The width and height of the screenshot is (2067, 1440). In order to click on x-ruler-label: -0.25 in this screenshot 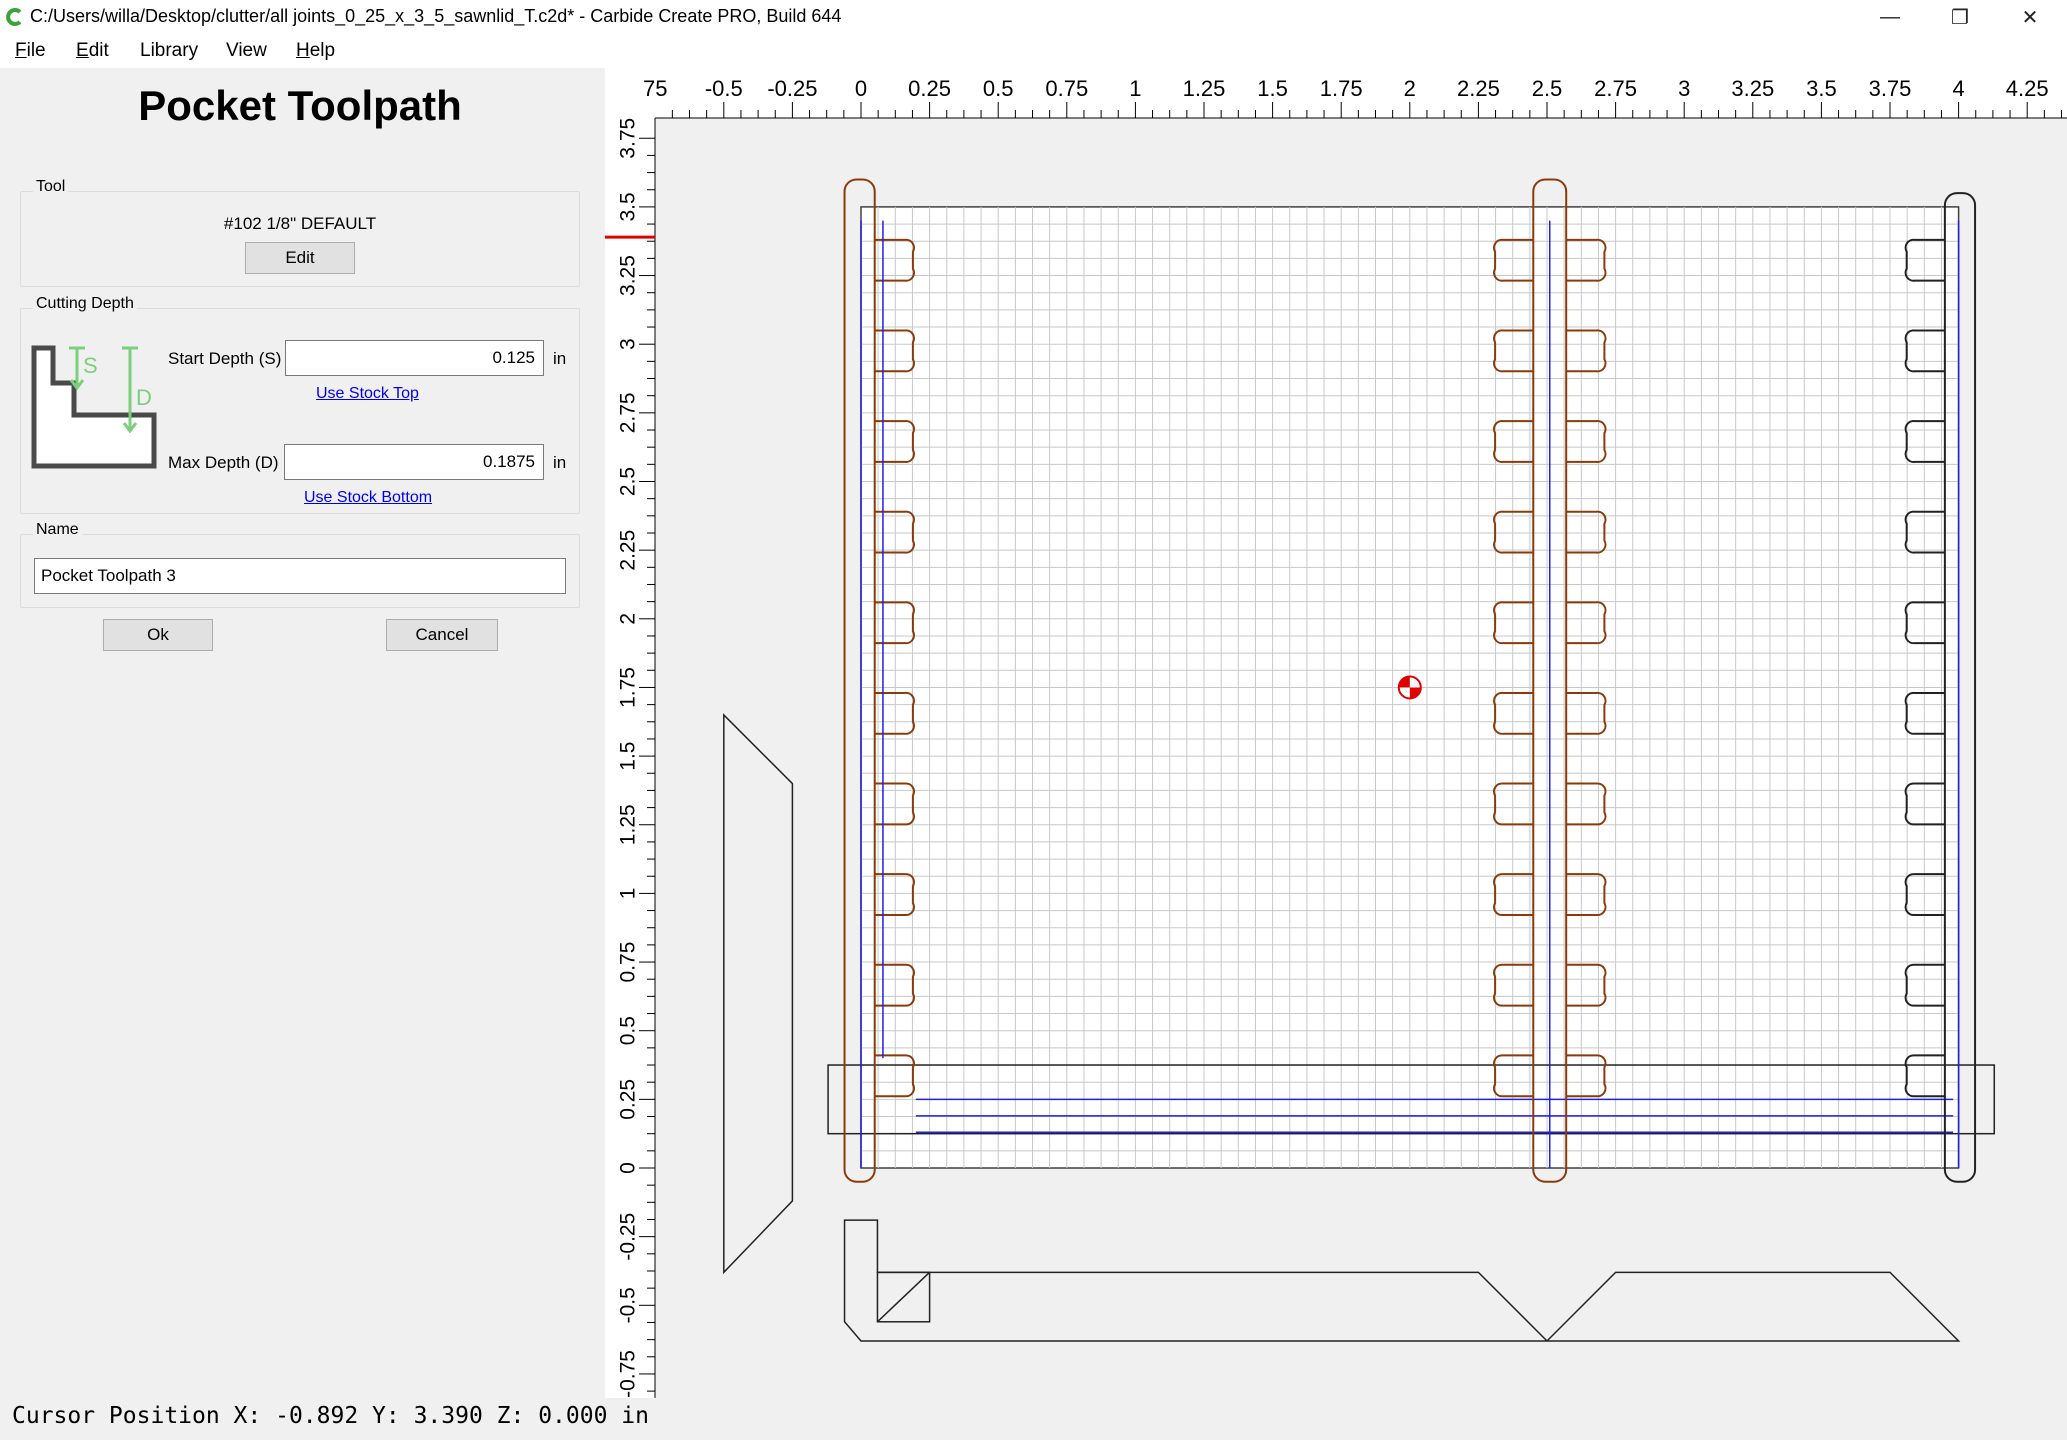, I will do `click(792, 88)`.